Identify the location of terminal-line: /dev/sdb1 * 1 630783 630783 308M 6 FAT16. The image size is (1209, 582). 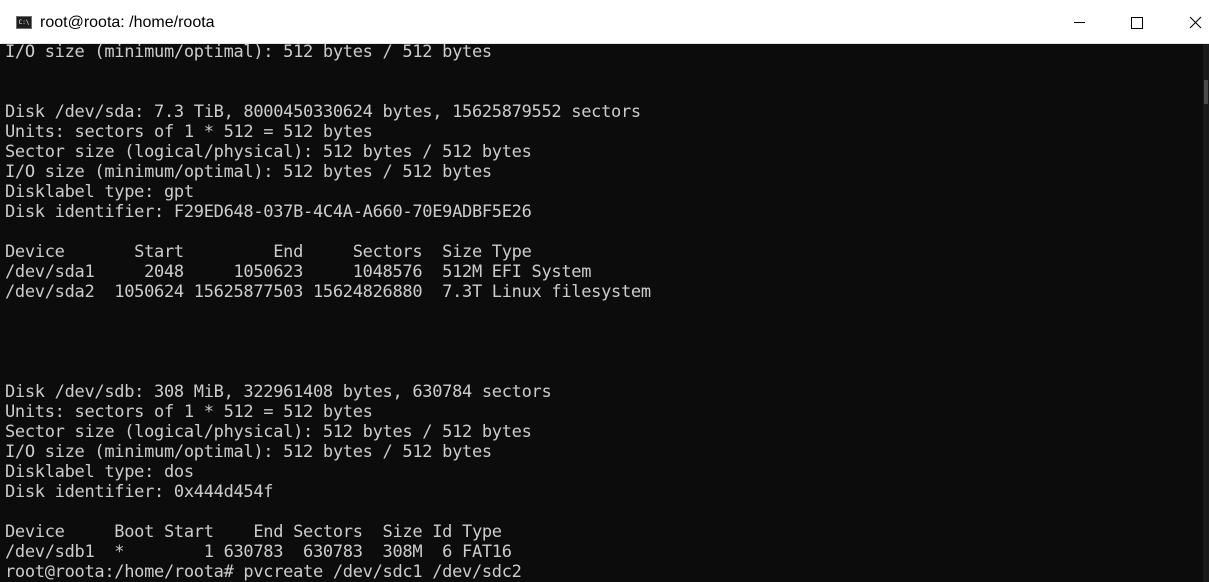
(258, 552).